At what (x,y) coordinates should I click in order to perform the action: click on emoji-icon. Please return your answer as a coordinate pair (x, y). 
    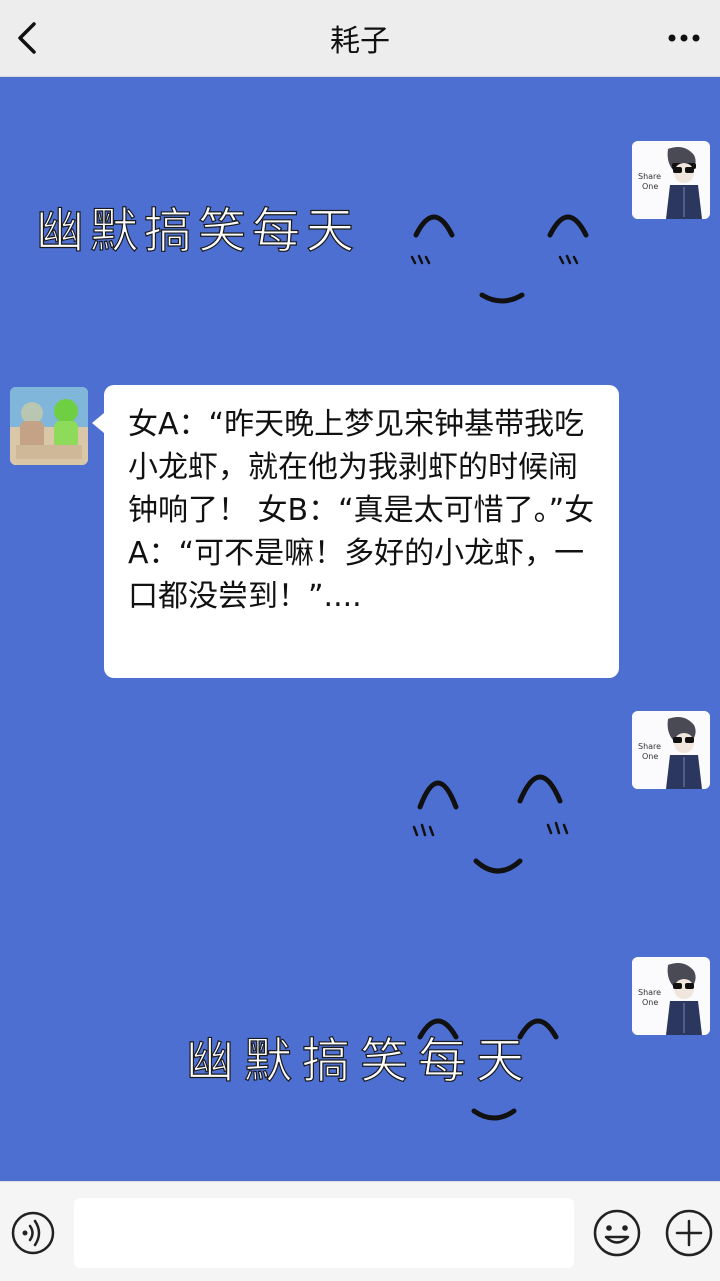
    Looking at the image, I should click on (617, 1233).